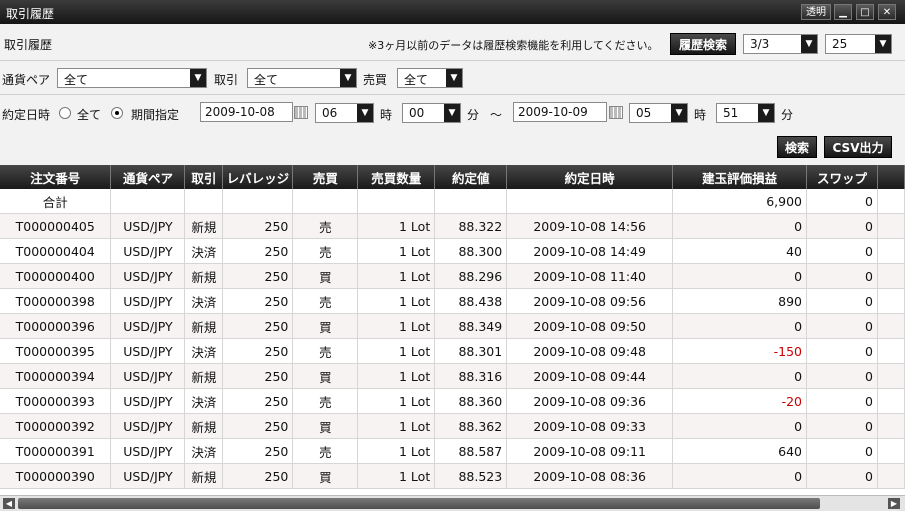  I want to click on time-cell: 2009-10-08 09:11, so click(590, 451).